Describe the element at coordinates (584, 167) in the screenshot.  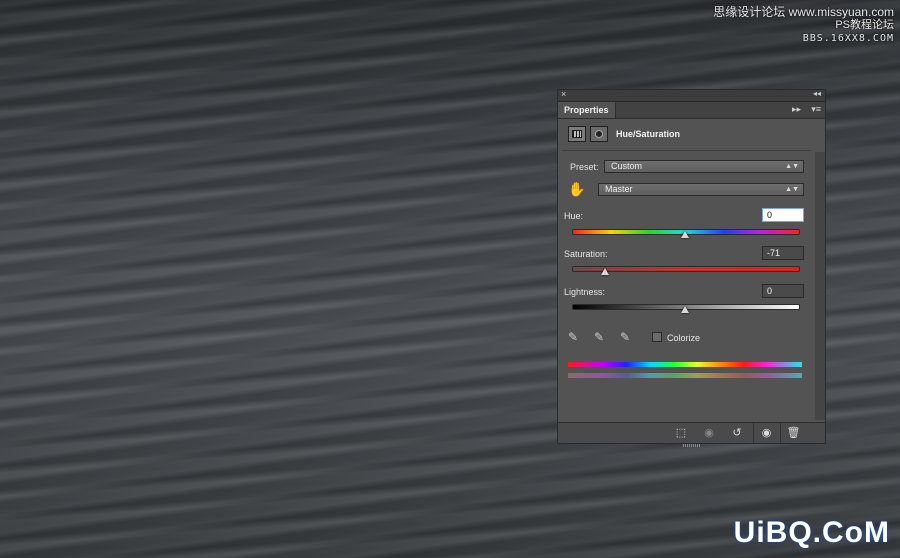
I see `preset-label: Preset:` at that location.